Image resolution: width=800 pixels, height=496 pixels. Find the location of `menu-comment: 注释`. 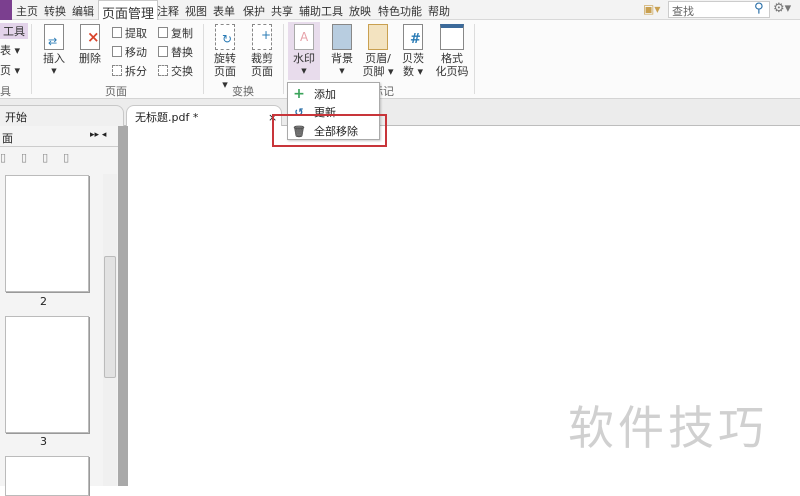

menu-comment: 注释 is located at coordinates (168, 11).